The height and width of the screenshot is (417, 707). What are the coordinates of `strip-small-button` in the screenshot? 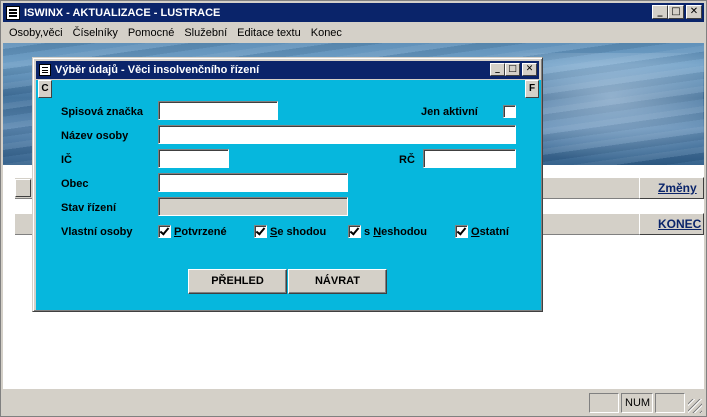 It's located at (23, 188).